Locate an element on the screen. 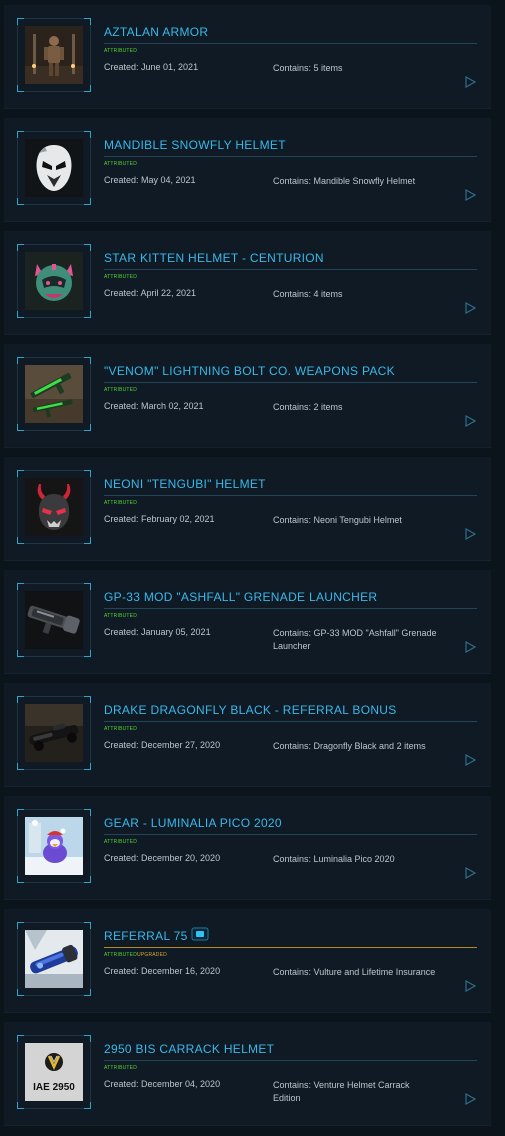 Image resolution: width=505 pixels, height=1136 pixels. contents-summary: Contains: 5 items is located at coordinates (308, 68).